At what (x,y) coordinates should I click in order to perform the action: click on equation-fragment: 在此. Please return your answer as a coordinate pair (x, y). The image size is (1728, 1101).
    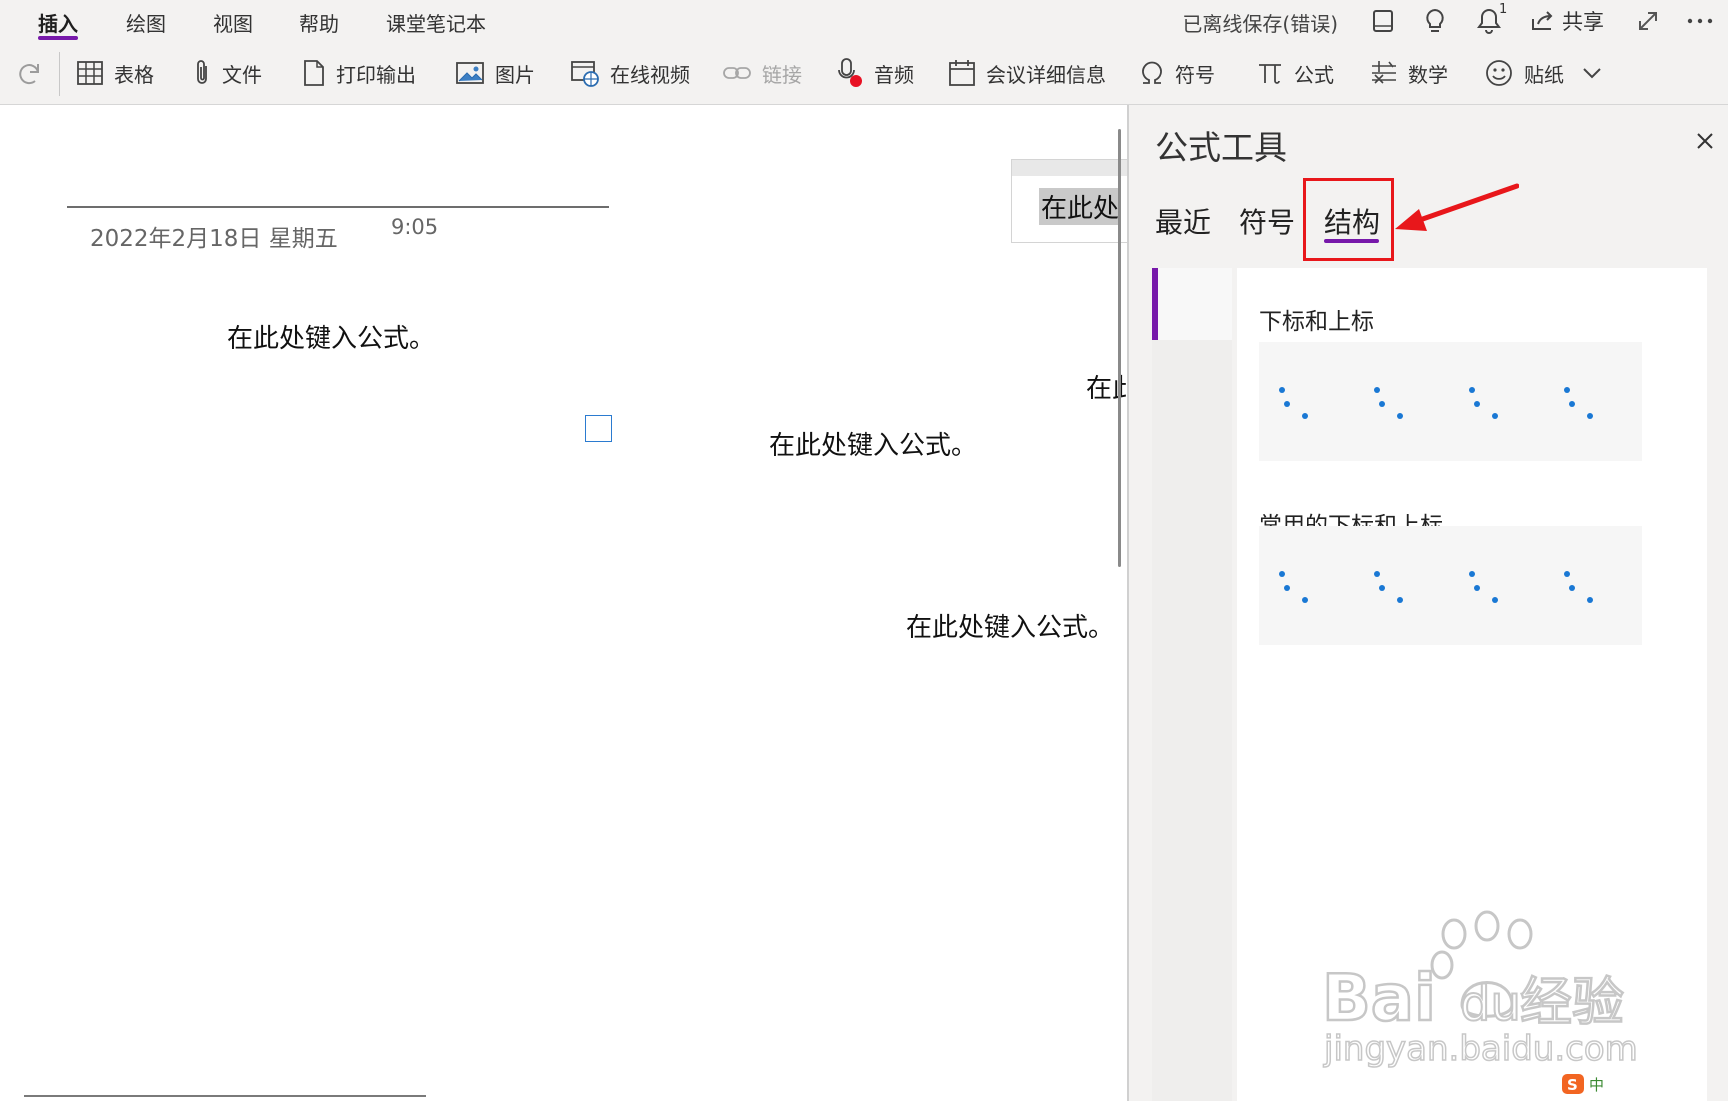
    Looking at the image, I should click on (1107, 386).